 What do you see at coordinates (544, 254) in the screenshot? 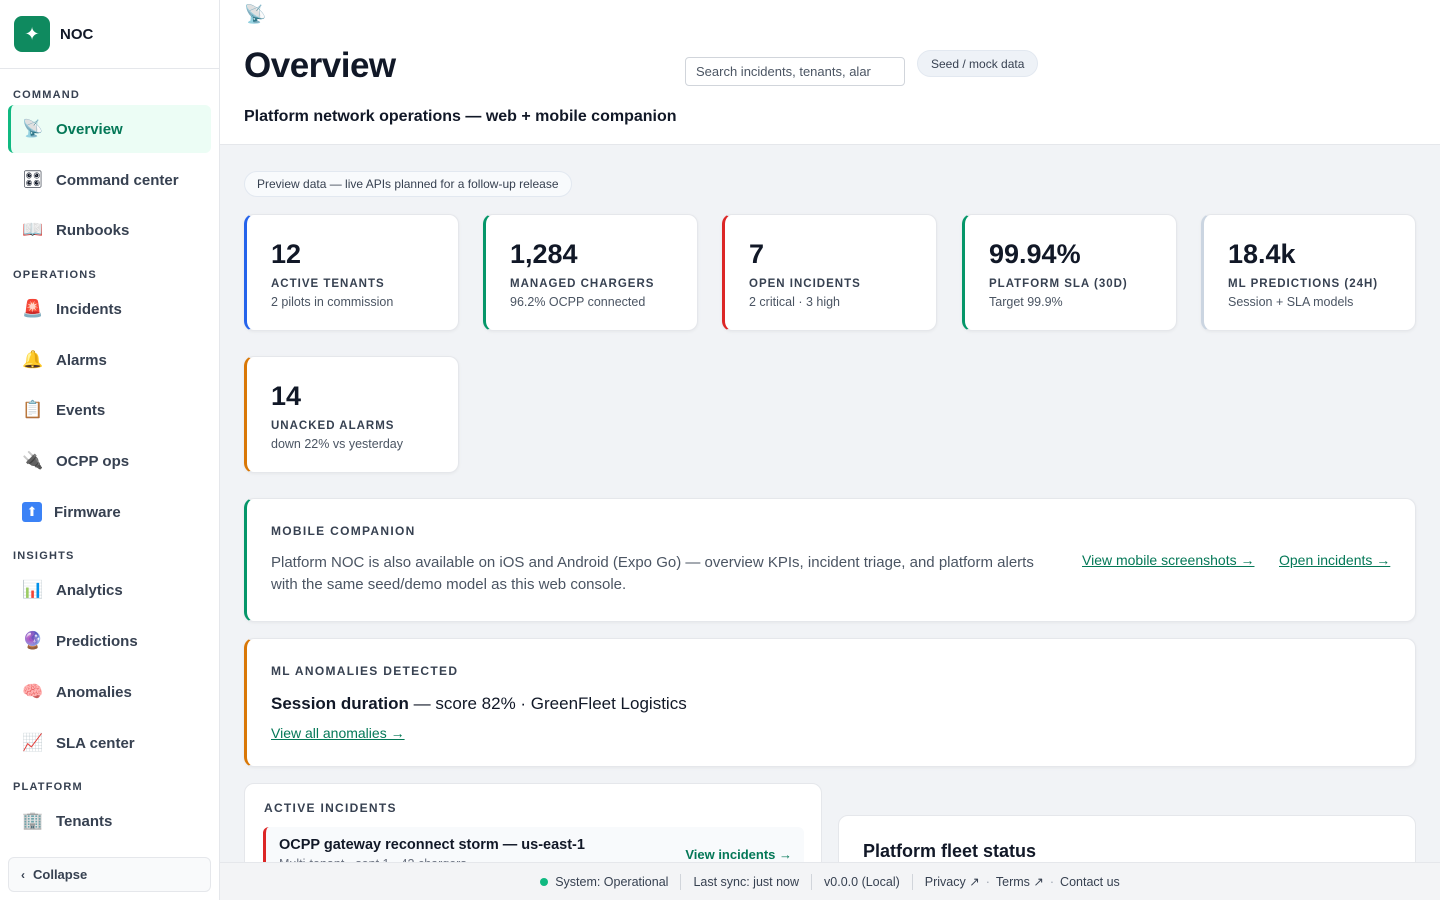
I see `kpi-value: 1,284` at bounding box center [544, 254].